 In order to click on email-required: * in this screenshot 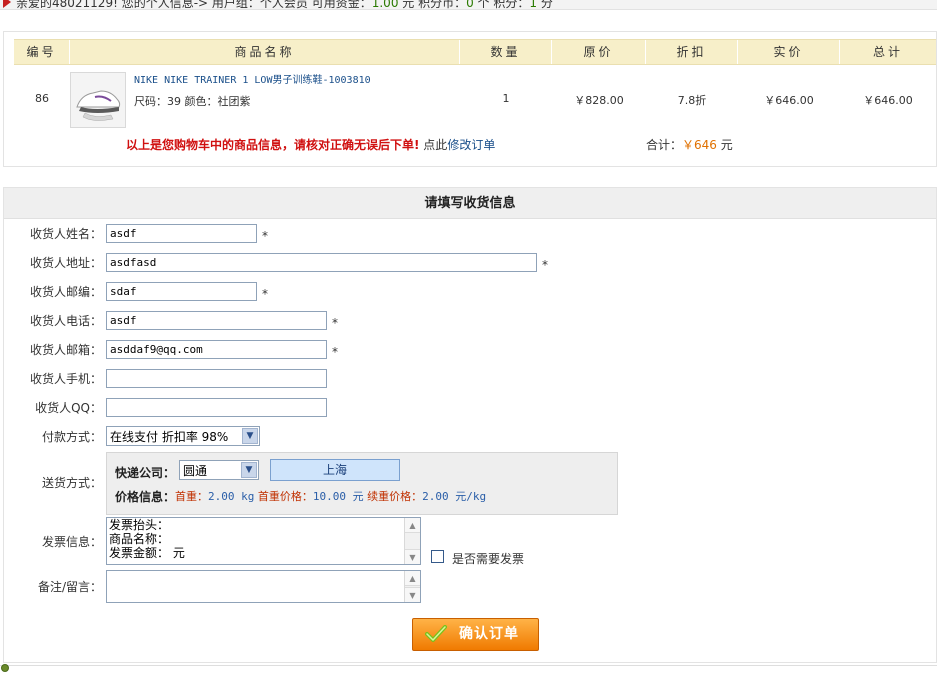, I will do `click(335, 352)`.